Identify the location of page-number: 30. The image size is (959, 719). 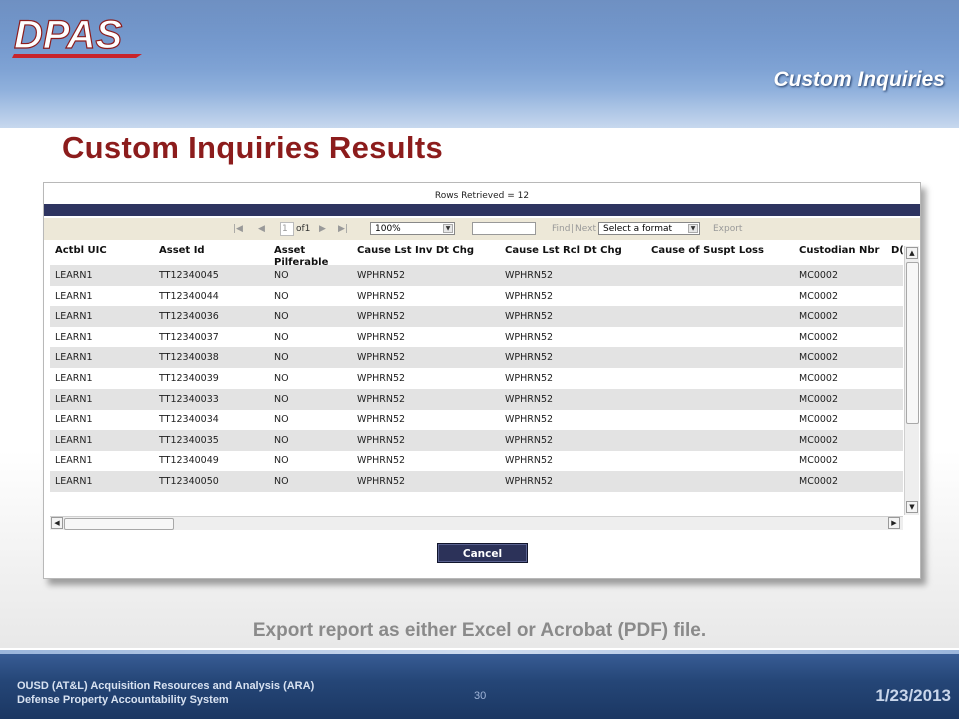
(480, 696).